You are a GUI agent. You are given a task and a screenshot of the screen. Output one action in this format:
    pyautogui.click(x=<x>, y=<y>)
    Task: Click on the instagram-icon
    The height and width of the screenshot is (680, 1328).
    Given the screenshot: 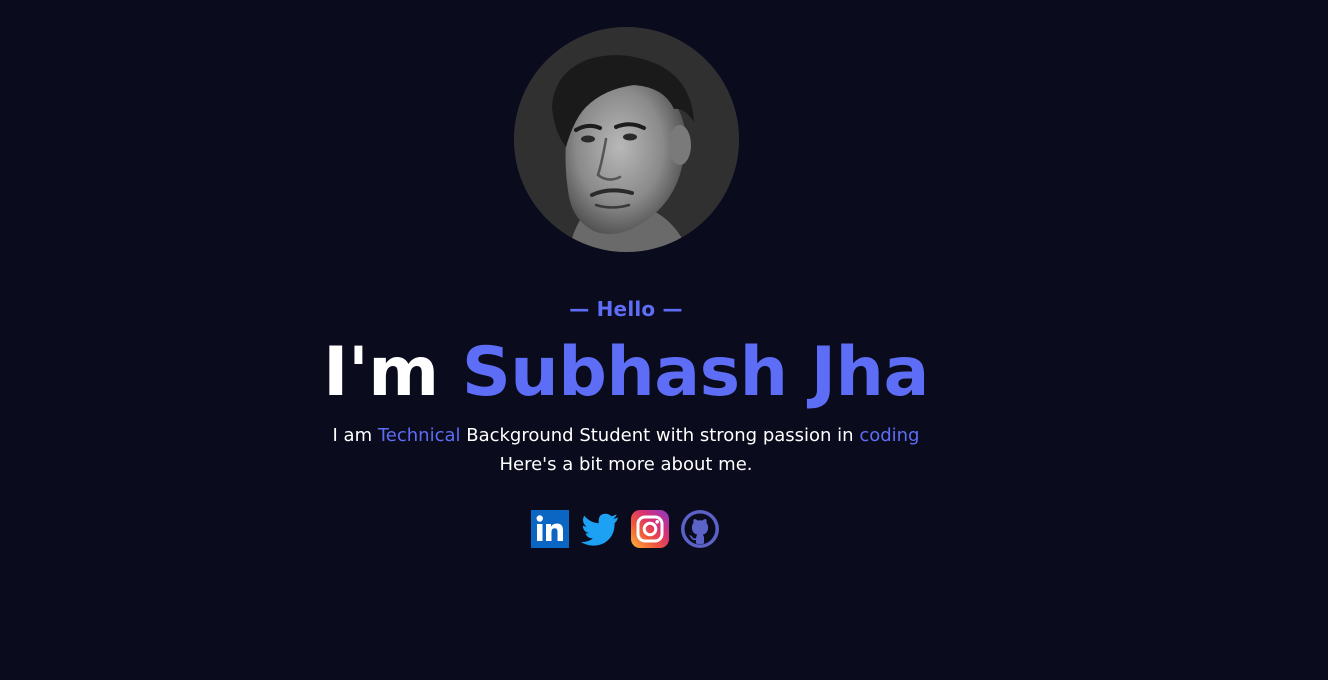 What is the action you would take?
    pyautogui.click(x=650, y=529)
    